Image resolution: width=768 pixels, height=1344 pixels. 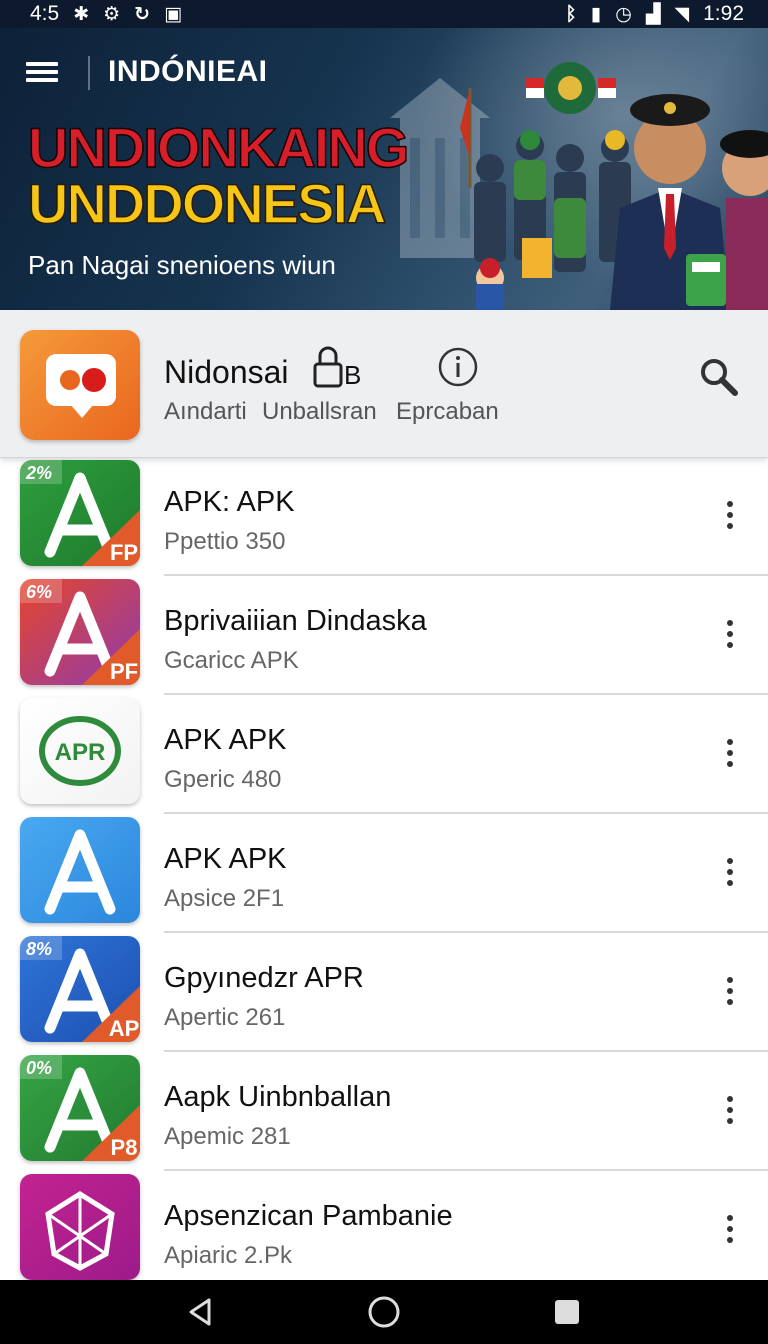 I want to click on app-title-text: APK, so click(x=229, y=502).